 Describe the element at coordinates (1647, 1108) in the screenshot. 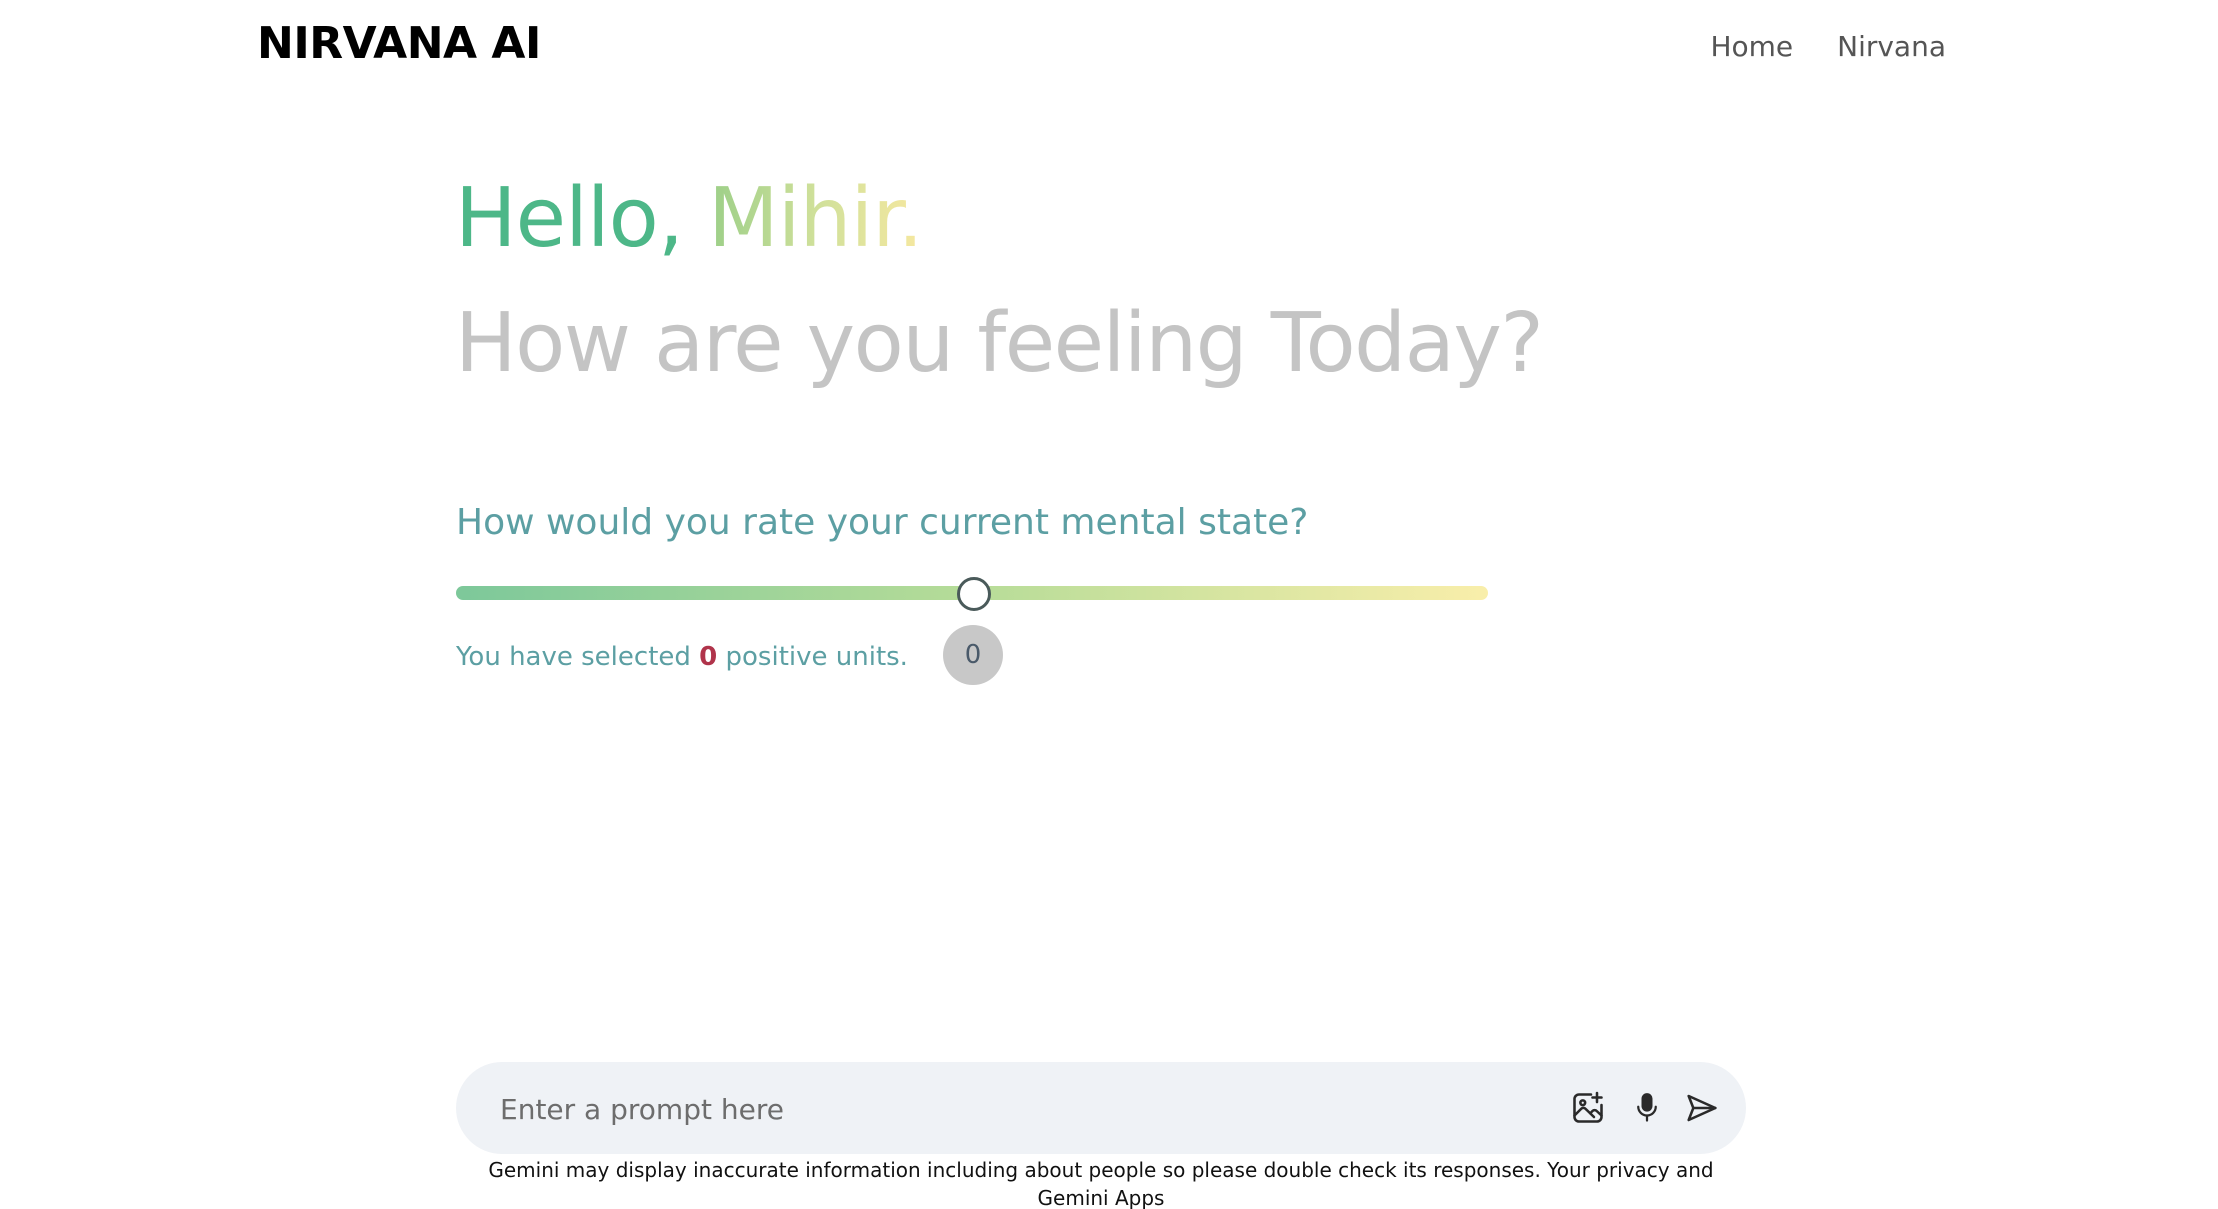

I see `microphone-icon` at that location.